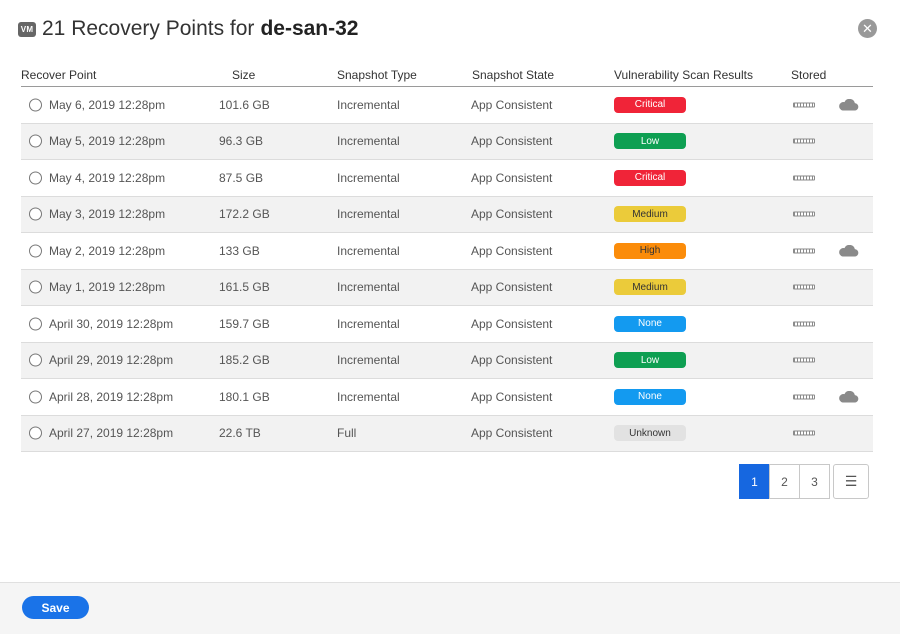  What do you see at coordinates (309, 28) in the screenshot?
I see `dialog-title-vm-name: de-san-32` at bounding box center [309, 28].